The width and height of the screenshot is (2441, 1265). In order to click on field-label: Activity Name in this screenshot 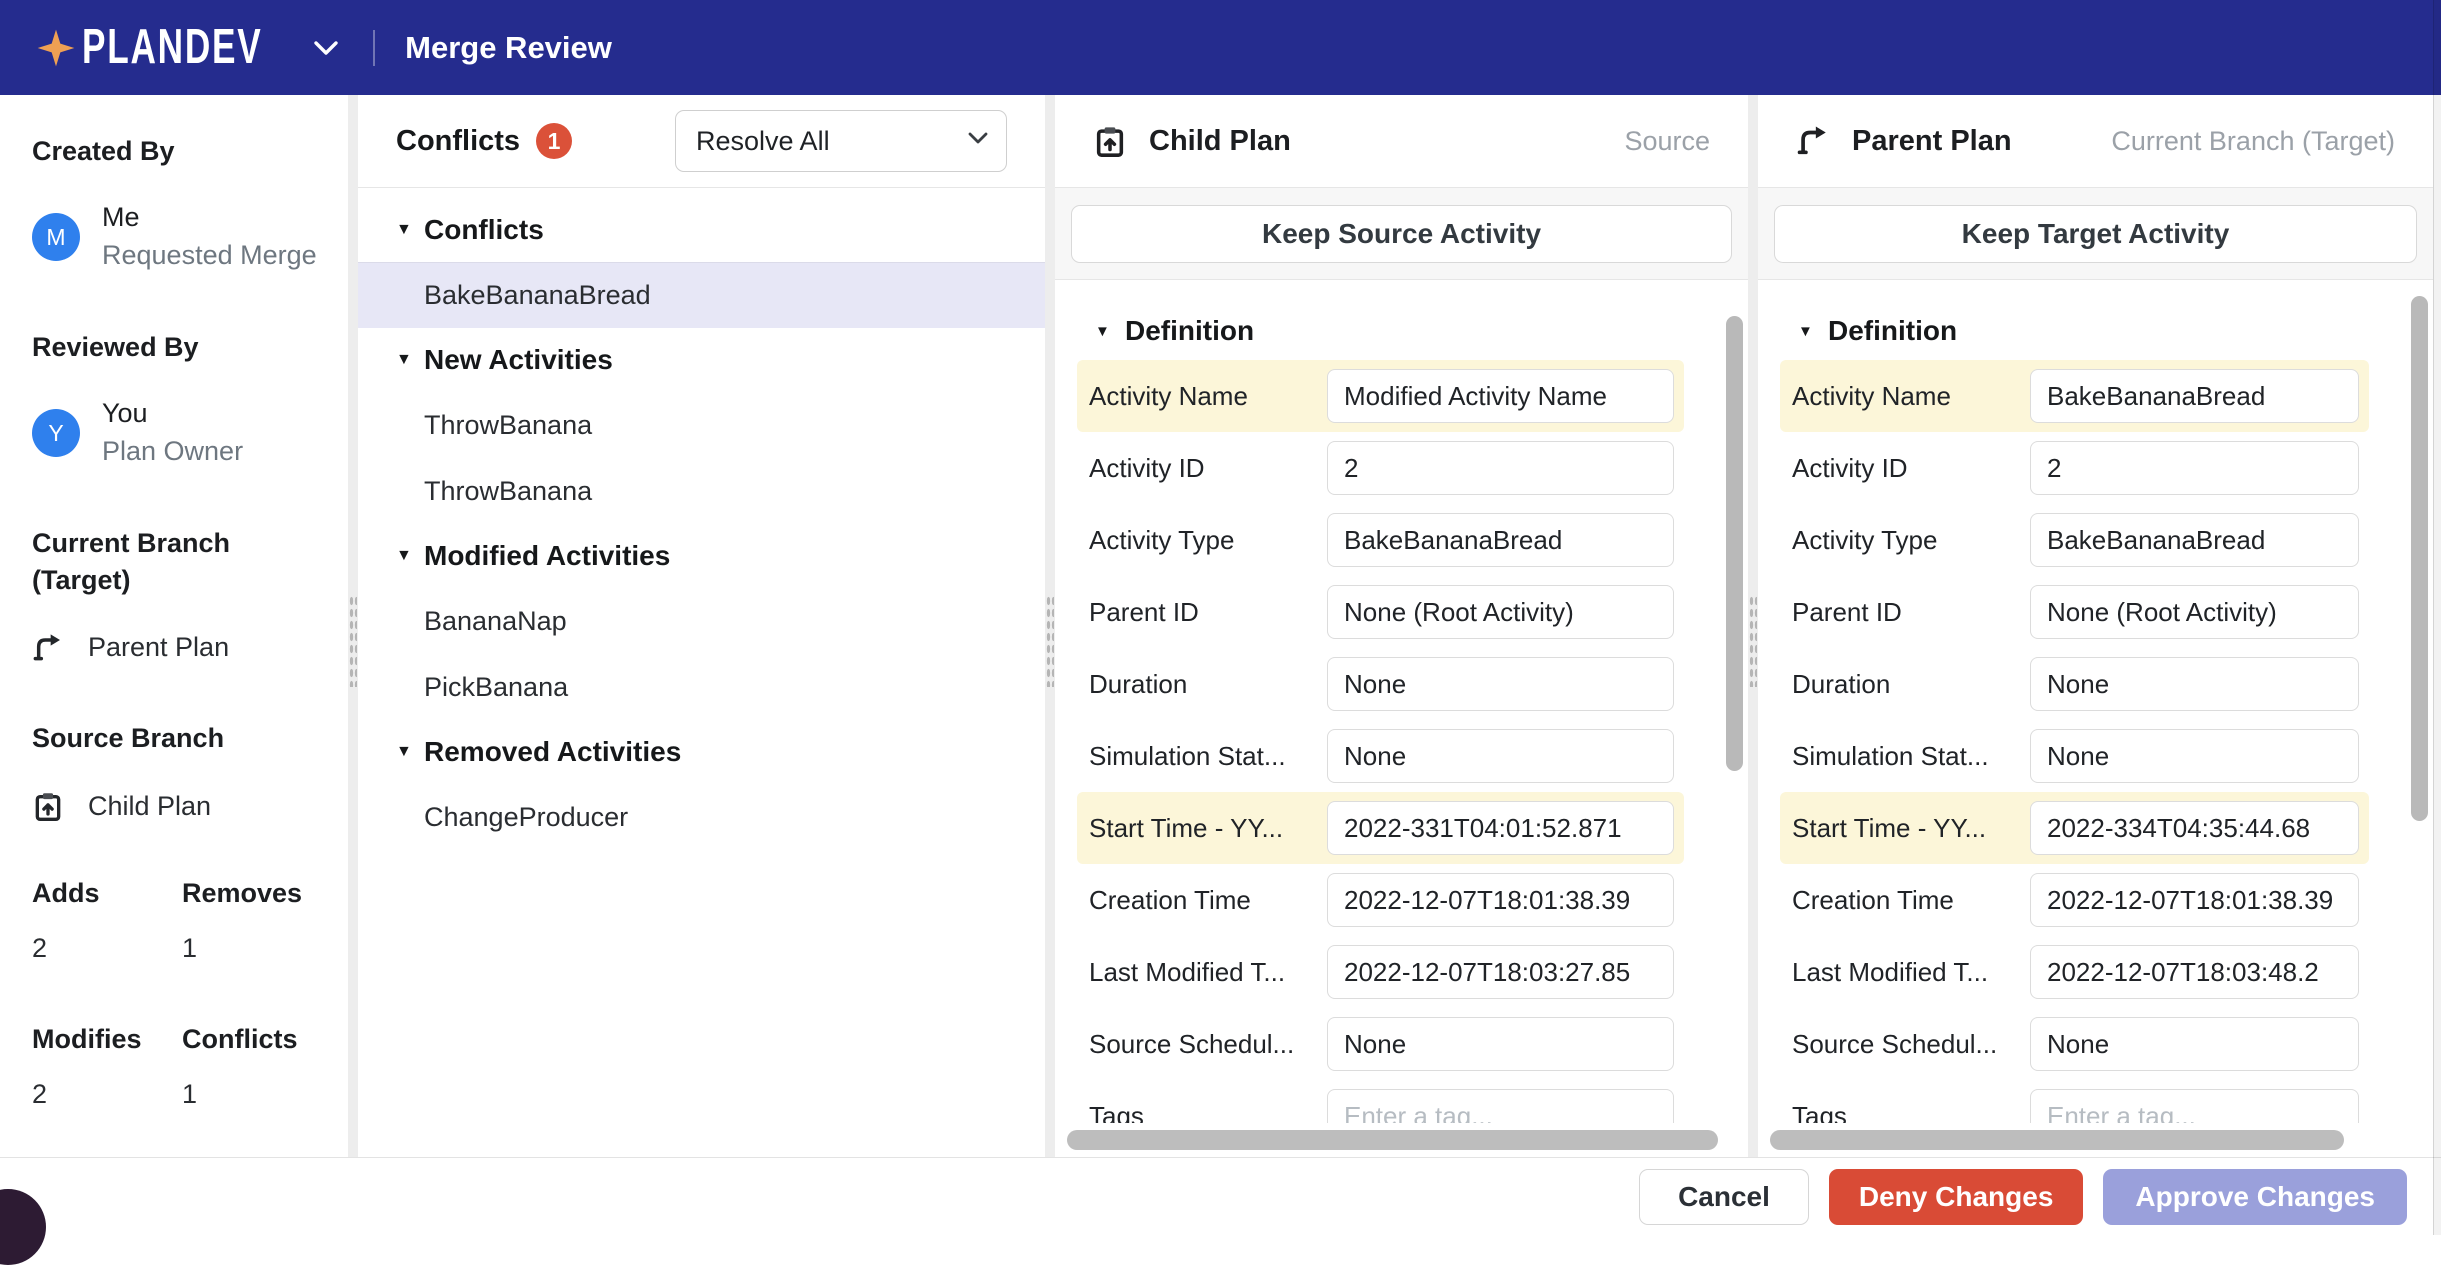, I will do `click(1871, 395)`.